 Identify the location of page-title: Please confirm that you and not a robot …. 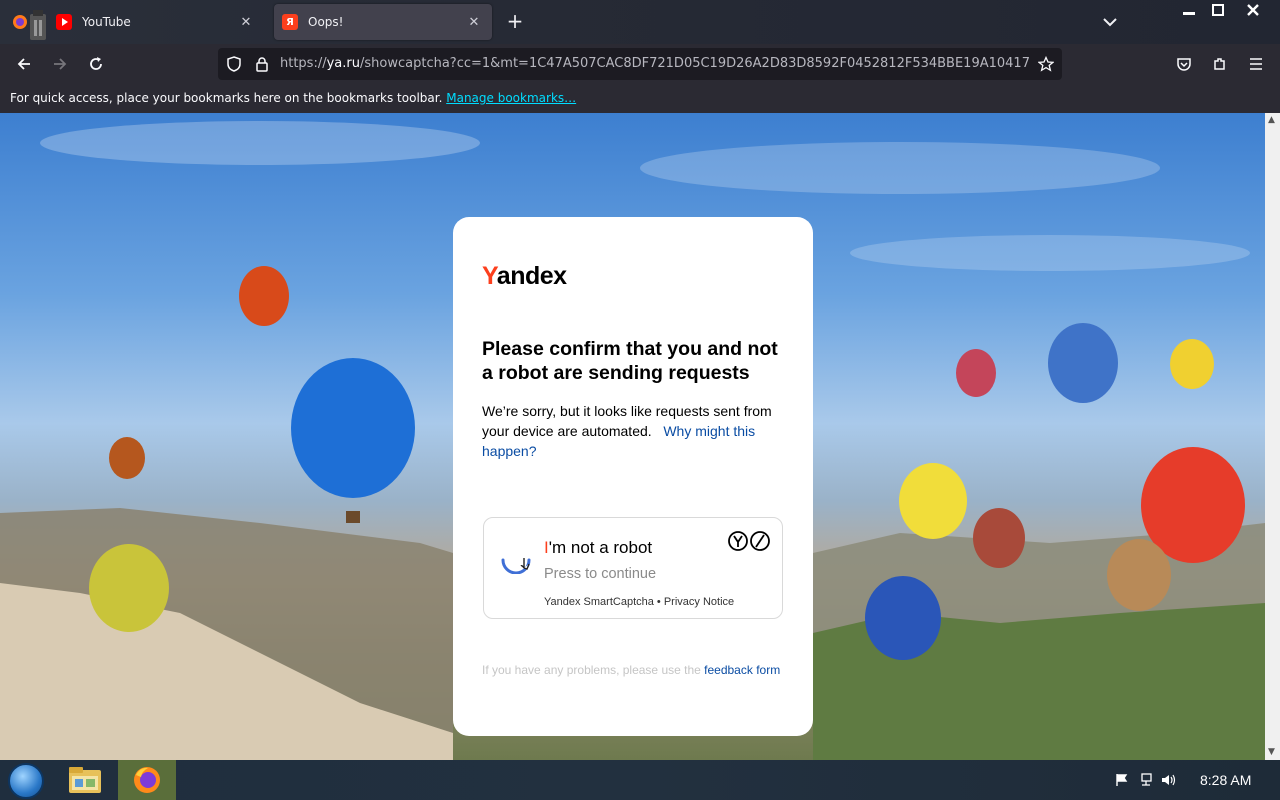
(630, 361).